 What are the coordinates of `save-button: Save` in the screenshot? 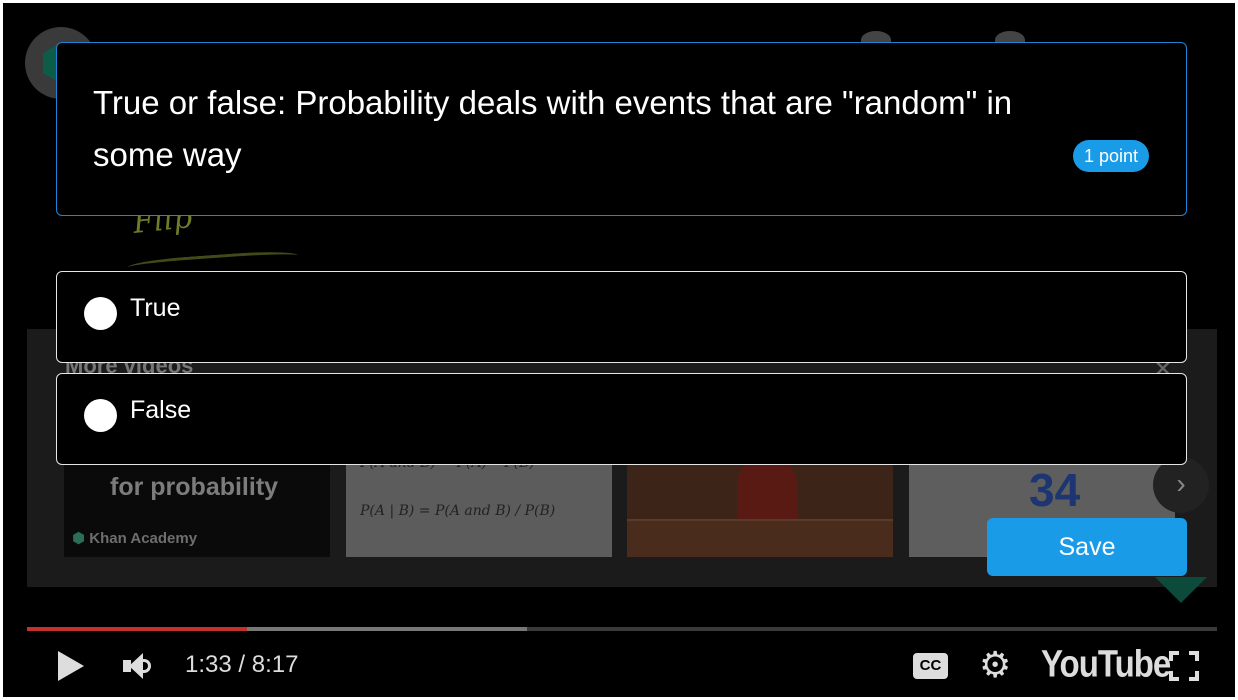 It's located at (1087, 547).